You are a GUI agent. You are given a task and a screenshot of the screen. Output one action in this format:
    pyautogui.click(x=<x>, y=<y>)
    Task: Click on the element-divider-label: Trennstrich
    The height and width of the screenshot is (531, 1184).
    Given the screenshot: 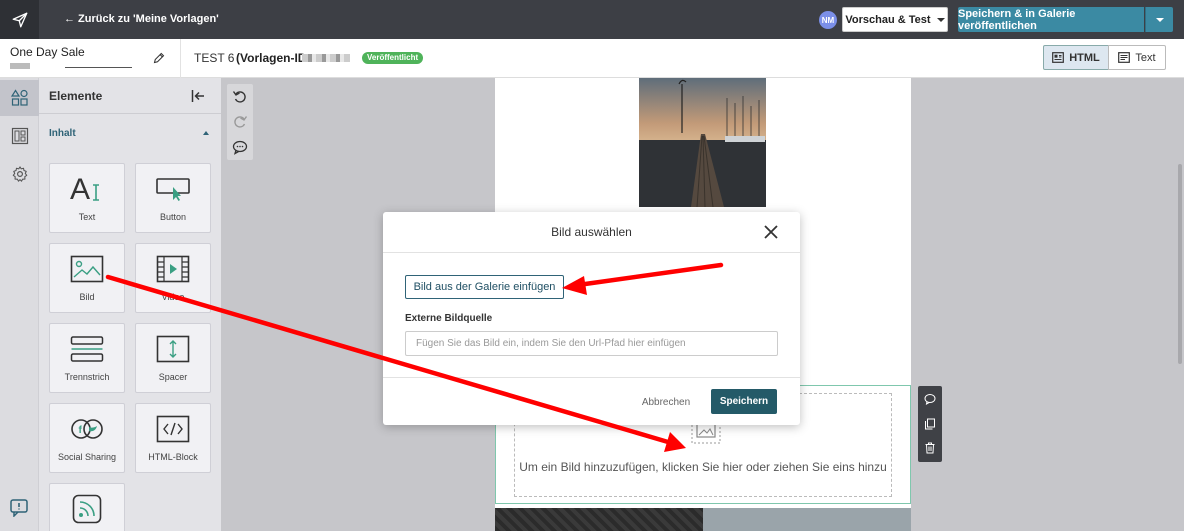 What is the action you would take?
    pyautogui.click(x=87, y=377)
    